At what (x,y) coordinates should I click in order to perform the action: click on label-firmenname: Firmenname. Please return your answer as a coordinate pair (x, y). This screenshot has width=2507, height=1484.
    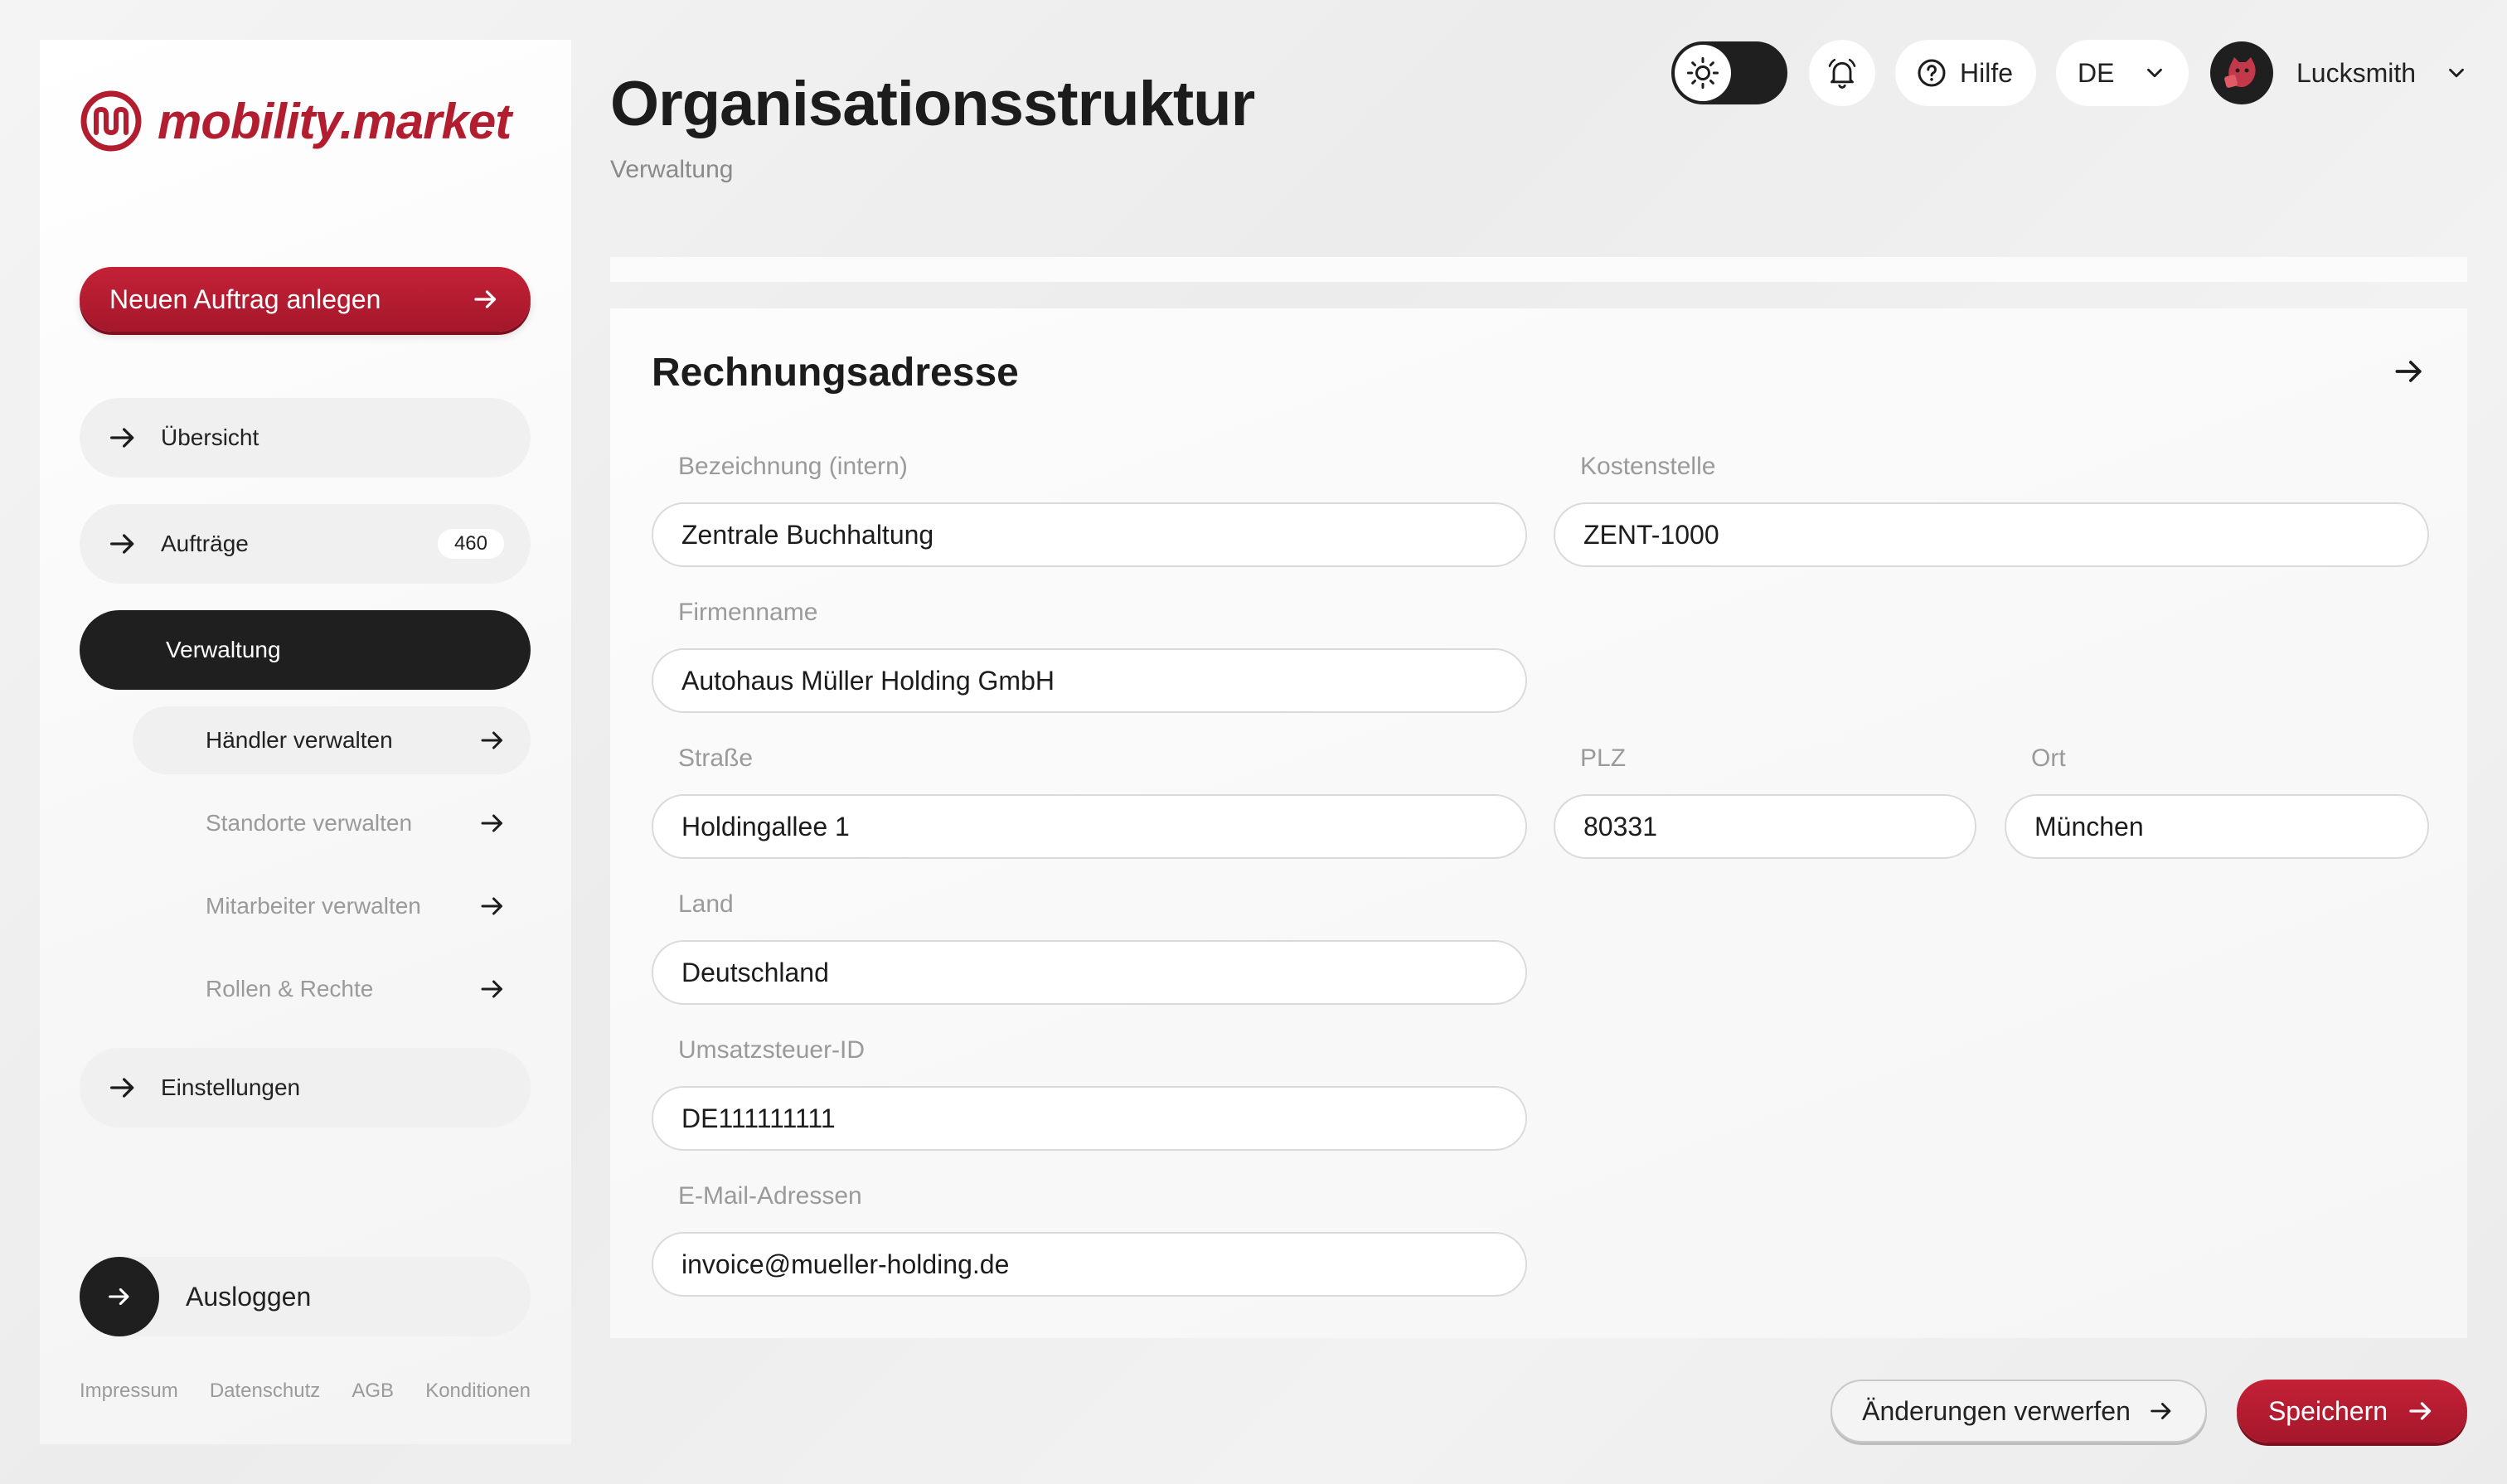
    Looking at the image, I should click on (748, 613).